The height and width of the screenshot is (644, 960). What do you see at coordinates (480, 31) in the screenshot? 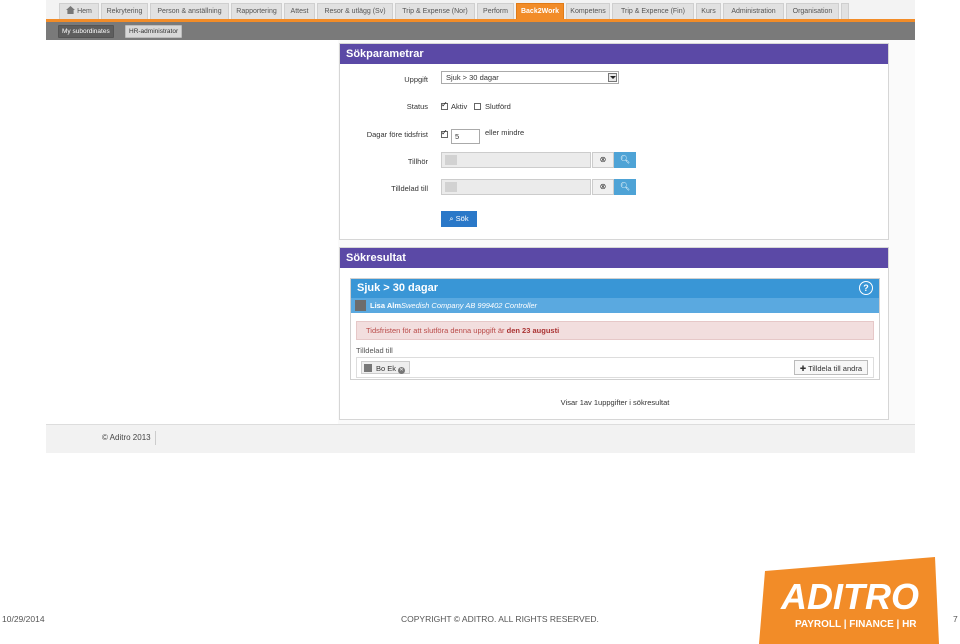
I see `sub-nav: My subordinates HR-administrator` at bounding box center [480, 31].